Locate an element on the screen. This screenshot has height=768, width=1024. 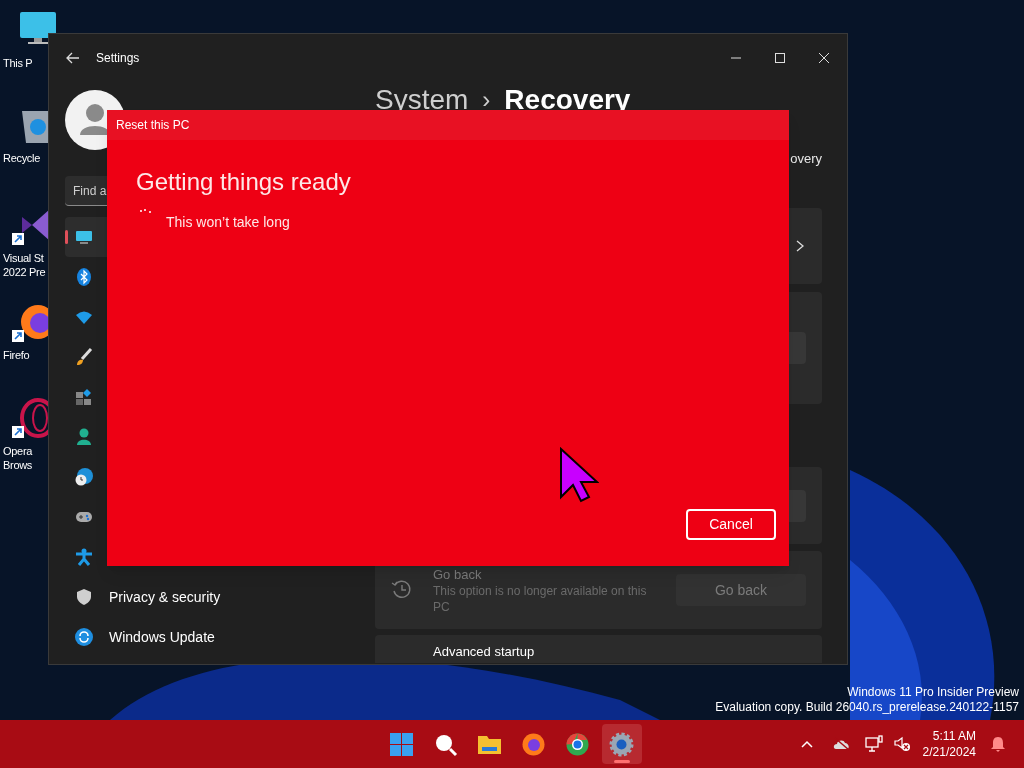
taskbar-app is located at coordinates (621, 744).